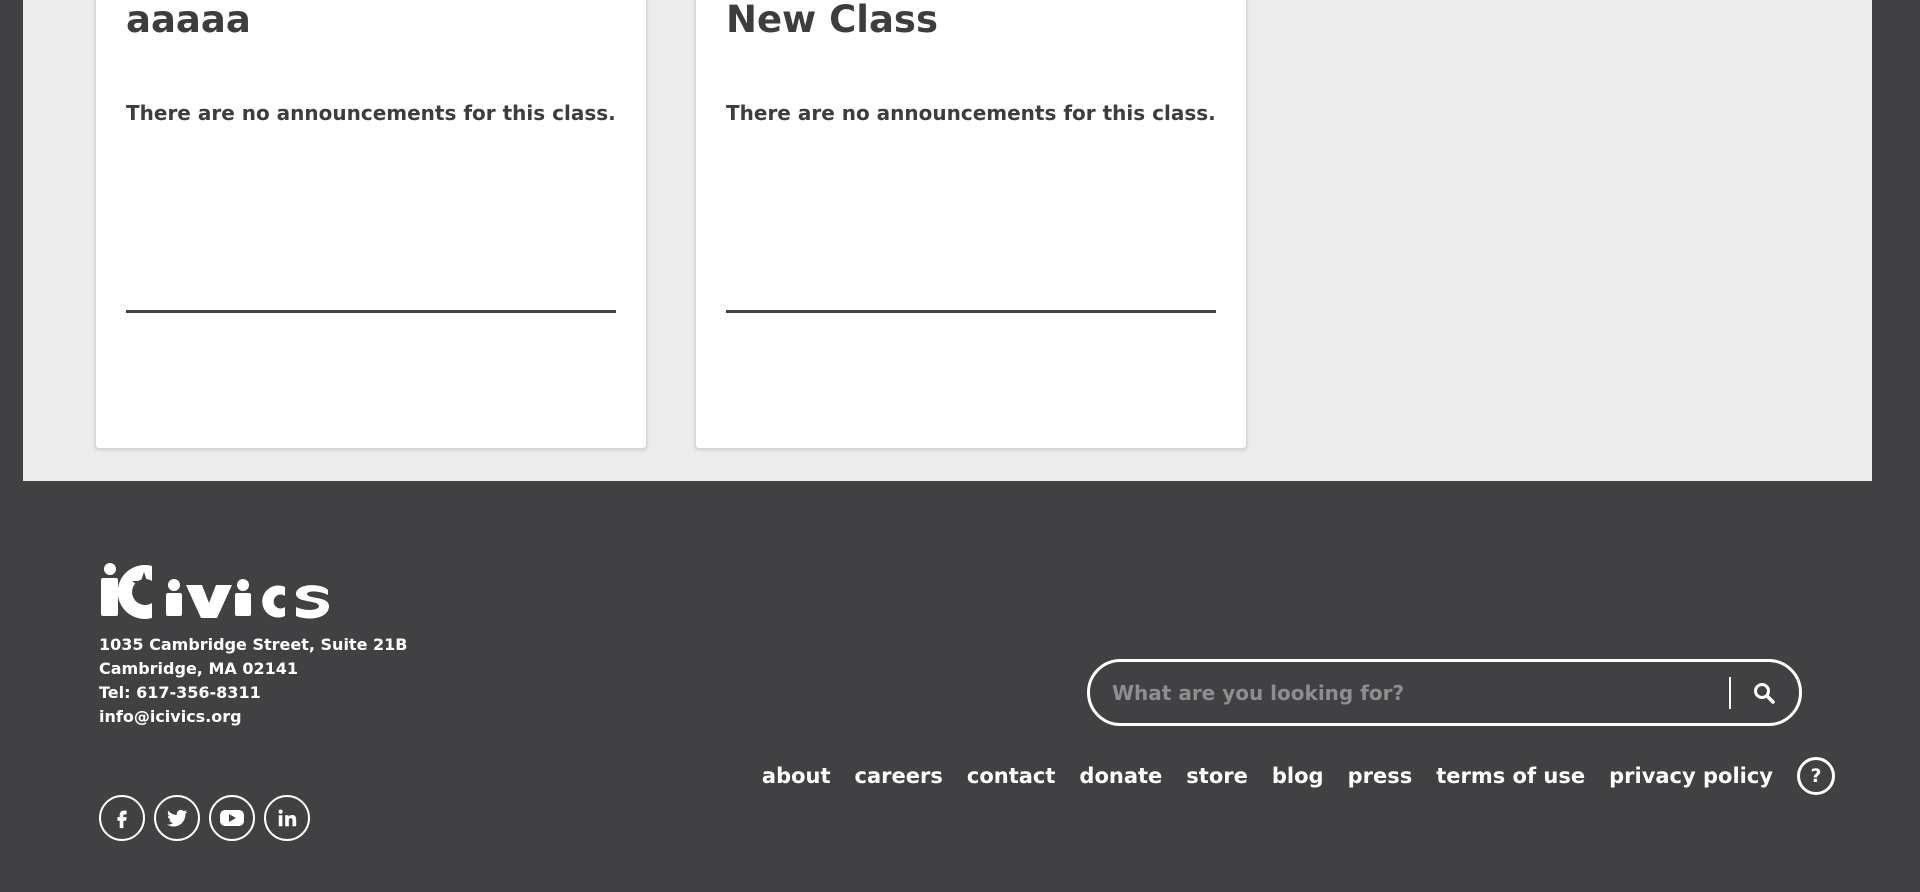 This screenshot has height=892, width=1920. I want to click on footer-link-careers: careers, so click(899, 776).